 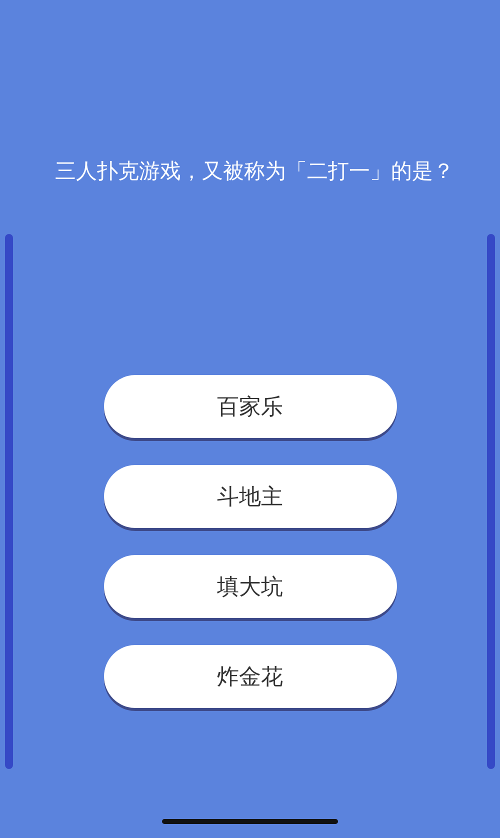 I want to click on answer-button: 炸金花, so click(x=250, y=676).